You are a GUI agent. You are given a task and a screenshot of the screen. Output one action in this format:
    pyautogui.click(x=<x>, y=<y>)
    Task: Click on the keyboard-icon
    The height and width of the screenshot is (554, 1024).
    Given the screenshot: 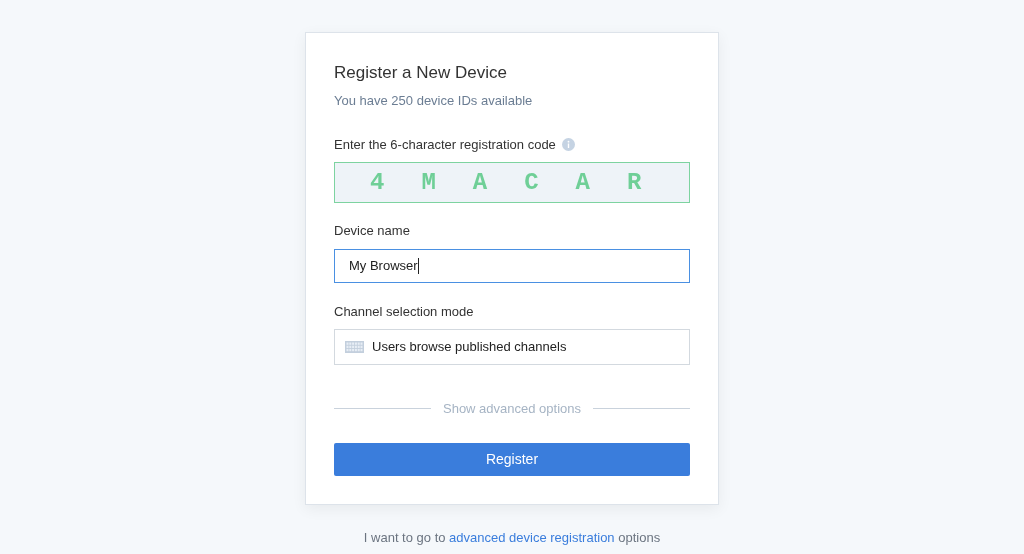 What is the action you would take?
    pyautogui.click(x=354, y=347)
    